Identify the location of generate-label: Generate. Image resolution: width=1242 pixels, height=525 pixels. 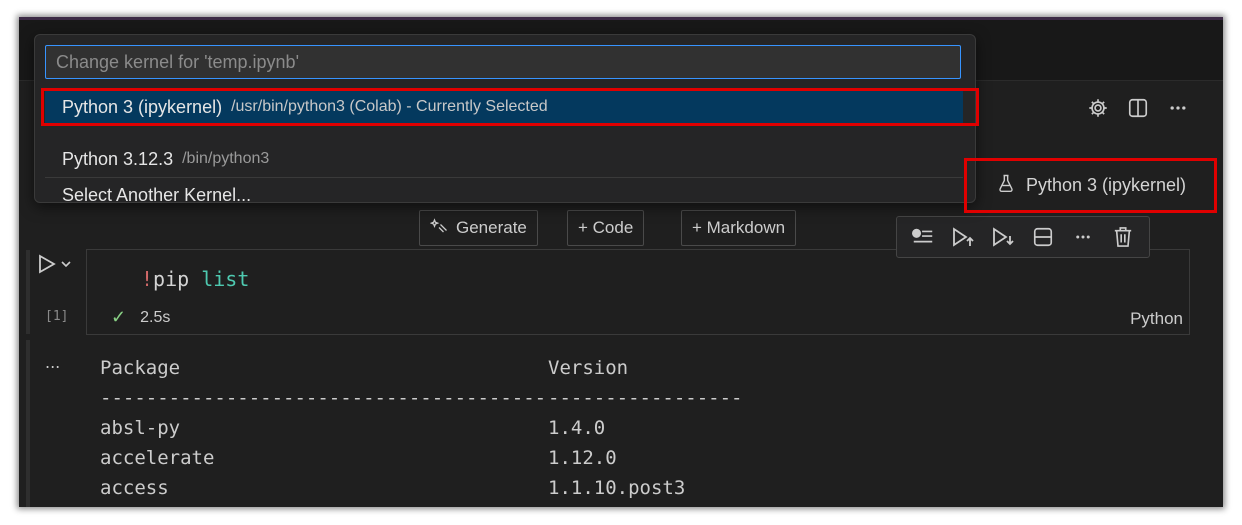
(491, 227).